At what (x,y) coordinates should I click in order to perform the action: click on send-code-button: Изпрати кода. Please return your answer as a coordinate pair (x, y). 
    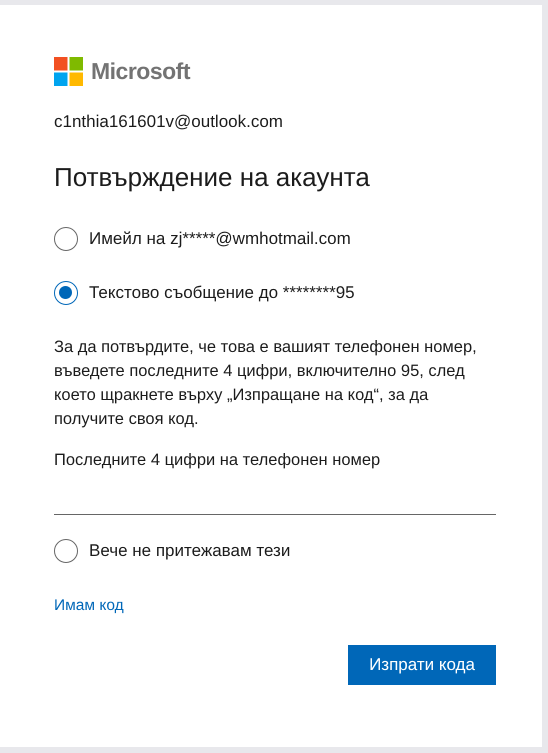
    Looking at the image, I should click on (422, 665).